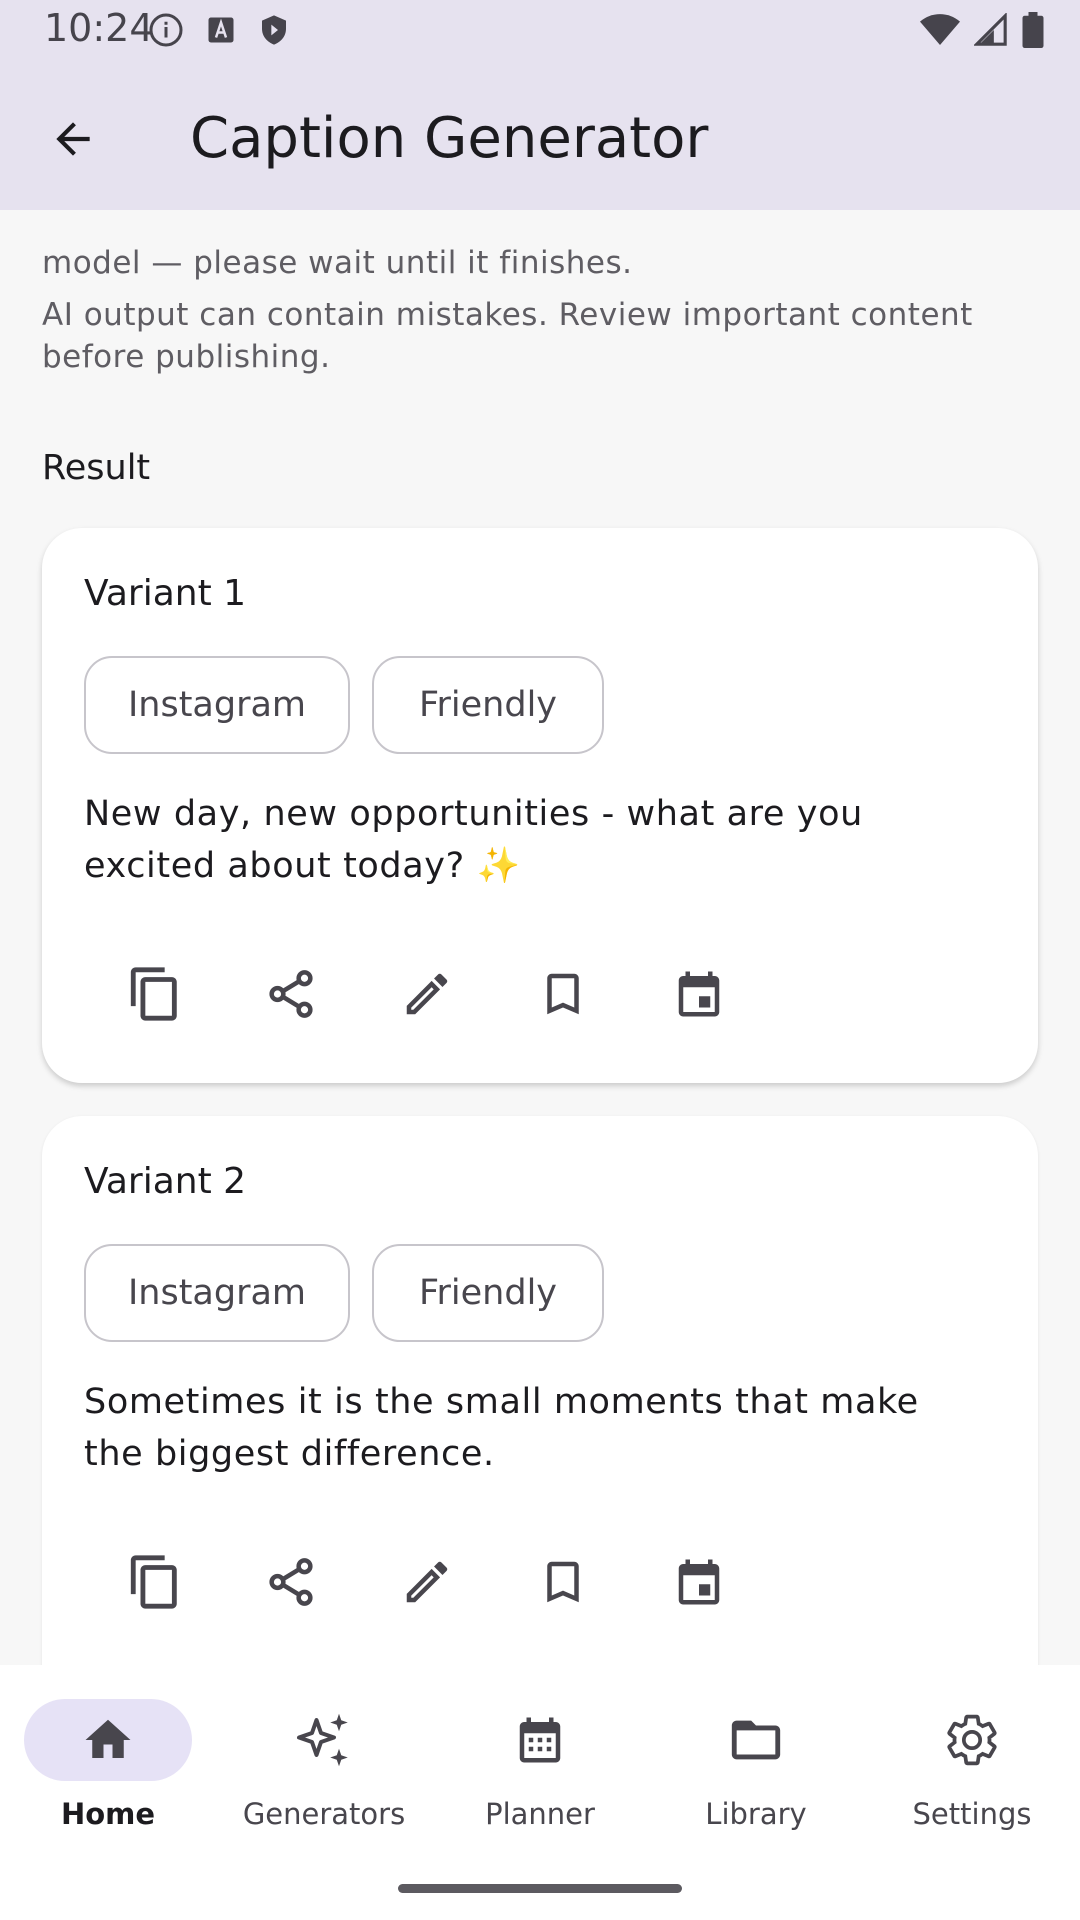 This screenshot has height=1920, width=1080. What do you see at coordinates (1033, 30) in the screenshot?
I see `battery-icon` at bounding box center [1033, 30].